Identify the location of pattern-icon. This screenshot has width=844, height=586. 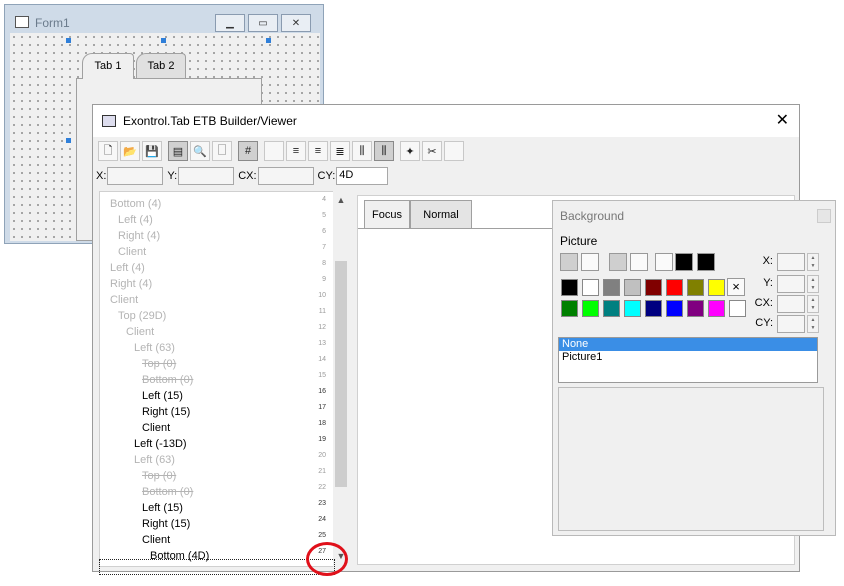
(664, 262).